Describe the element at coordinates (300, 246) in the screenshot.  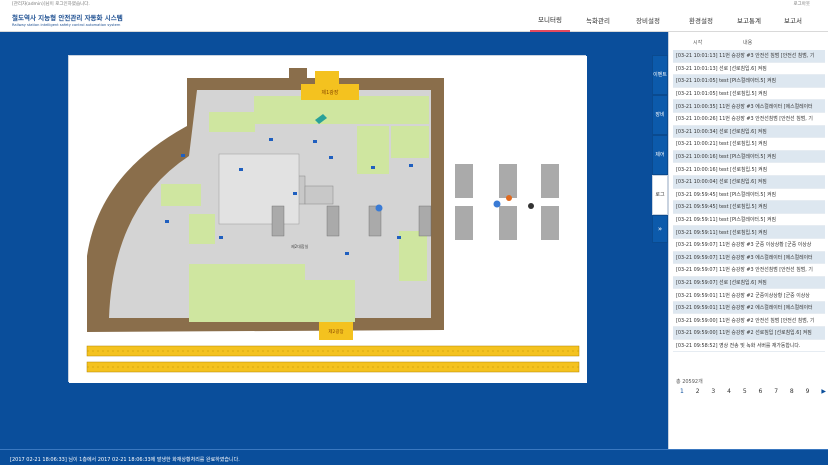
I see `svg-text: 제2대합실` at that location.